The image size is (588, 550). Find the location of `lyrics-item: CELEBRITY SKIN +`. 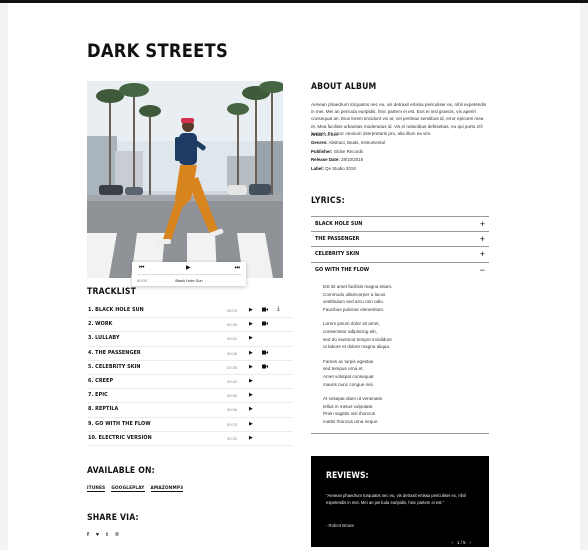

lyrics-item: CELEBRITY SKIN + is located at coordinates (400, 253).